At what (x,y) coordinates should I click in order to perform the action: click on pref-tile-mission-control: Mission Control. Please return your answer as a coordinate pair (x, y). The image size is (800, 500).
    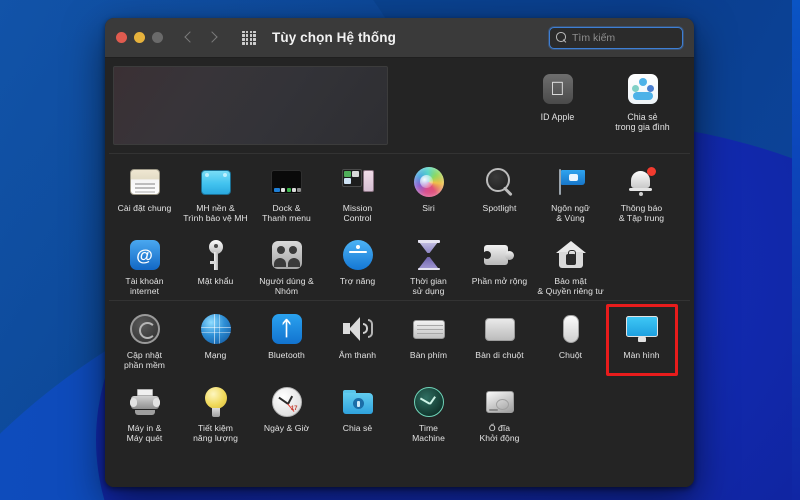
    Looking at the image, I should click on (357, 193).